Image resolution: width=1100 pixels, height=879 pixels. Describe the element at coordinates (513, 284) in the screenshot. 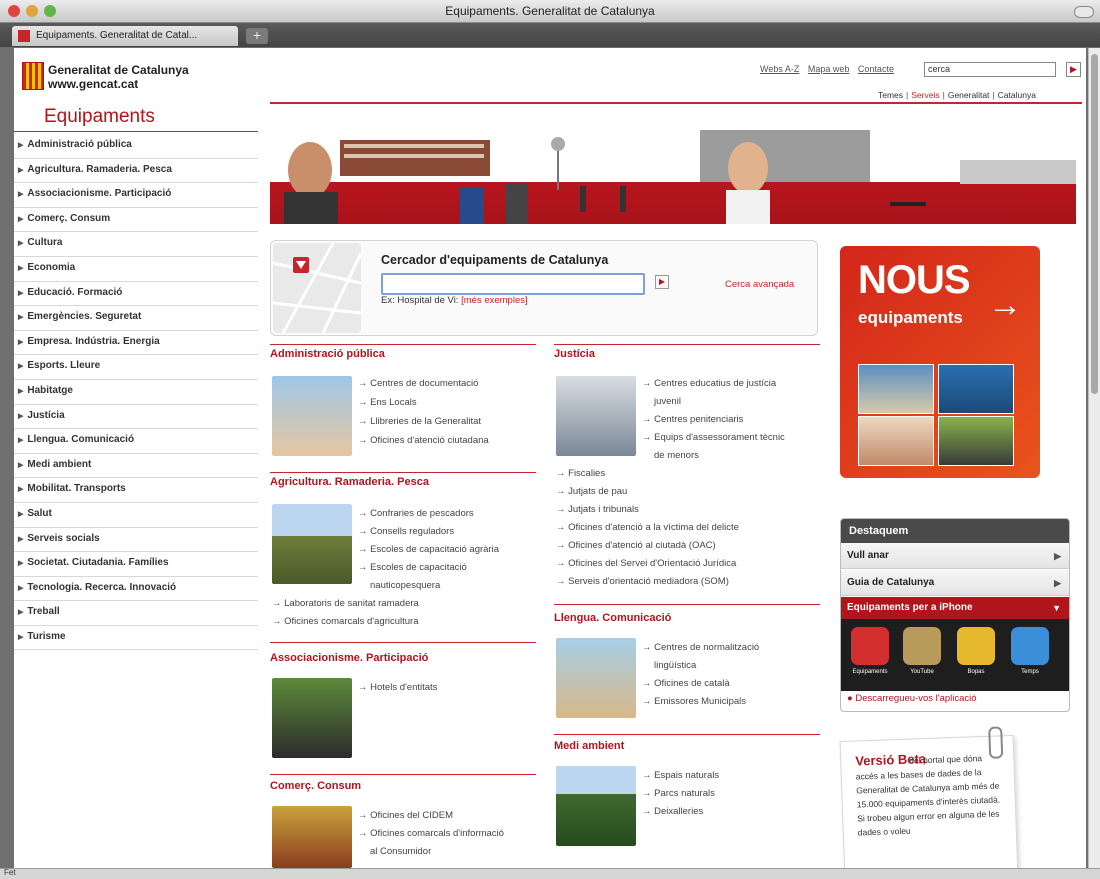

I see `equipment-search-input` at that location.